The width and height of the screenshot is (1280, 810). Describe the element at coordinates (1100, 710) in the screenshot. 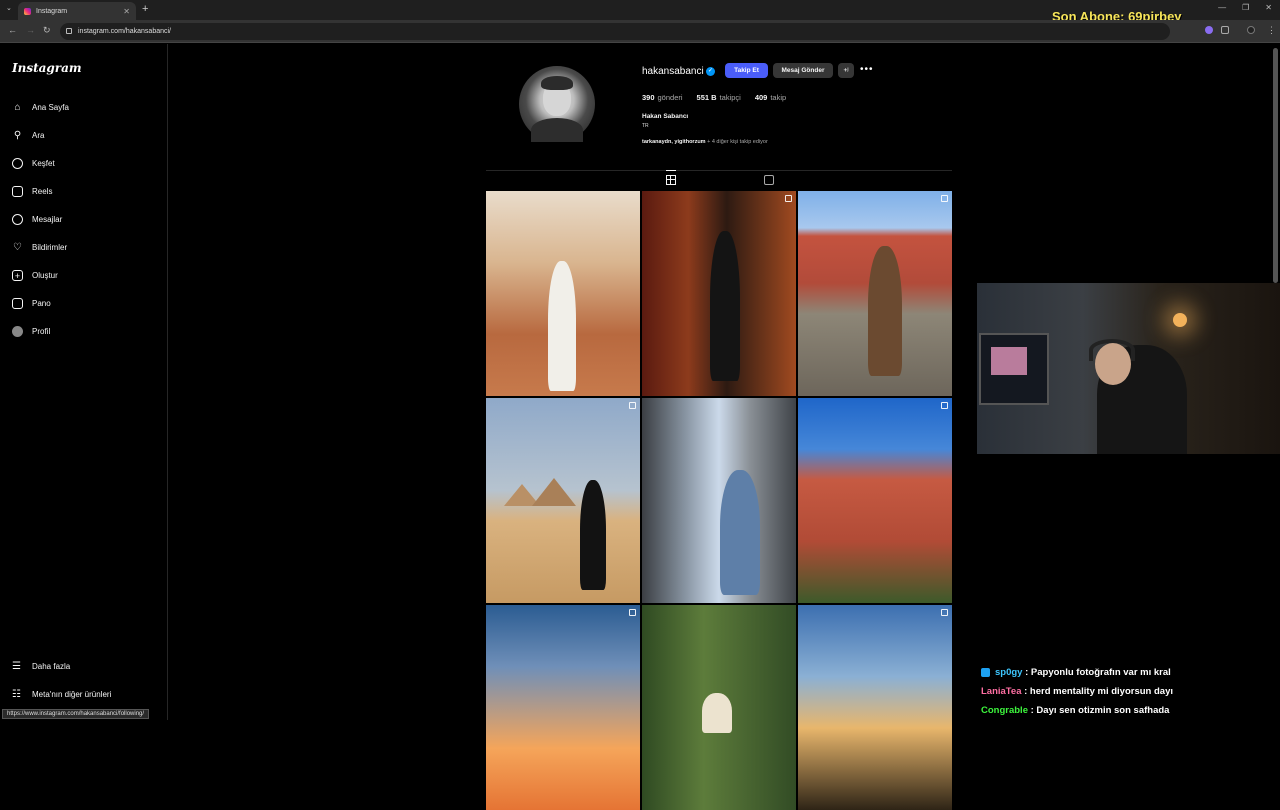

I see `chat-text: : Dayı sen otizmin son safhada` at that location.